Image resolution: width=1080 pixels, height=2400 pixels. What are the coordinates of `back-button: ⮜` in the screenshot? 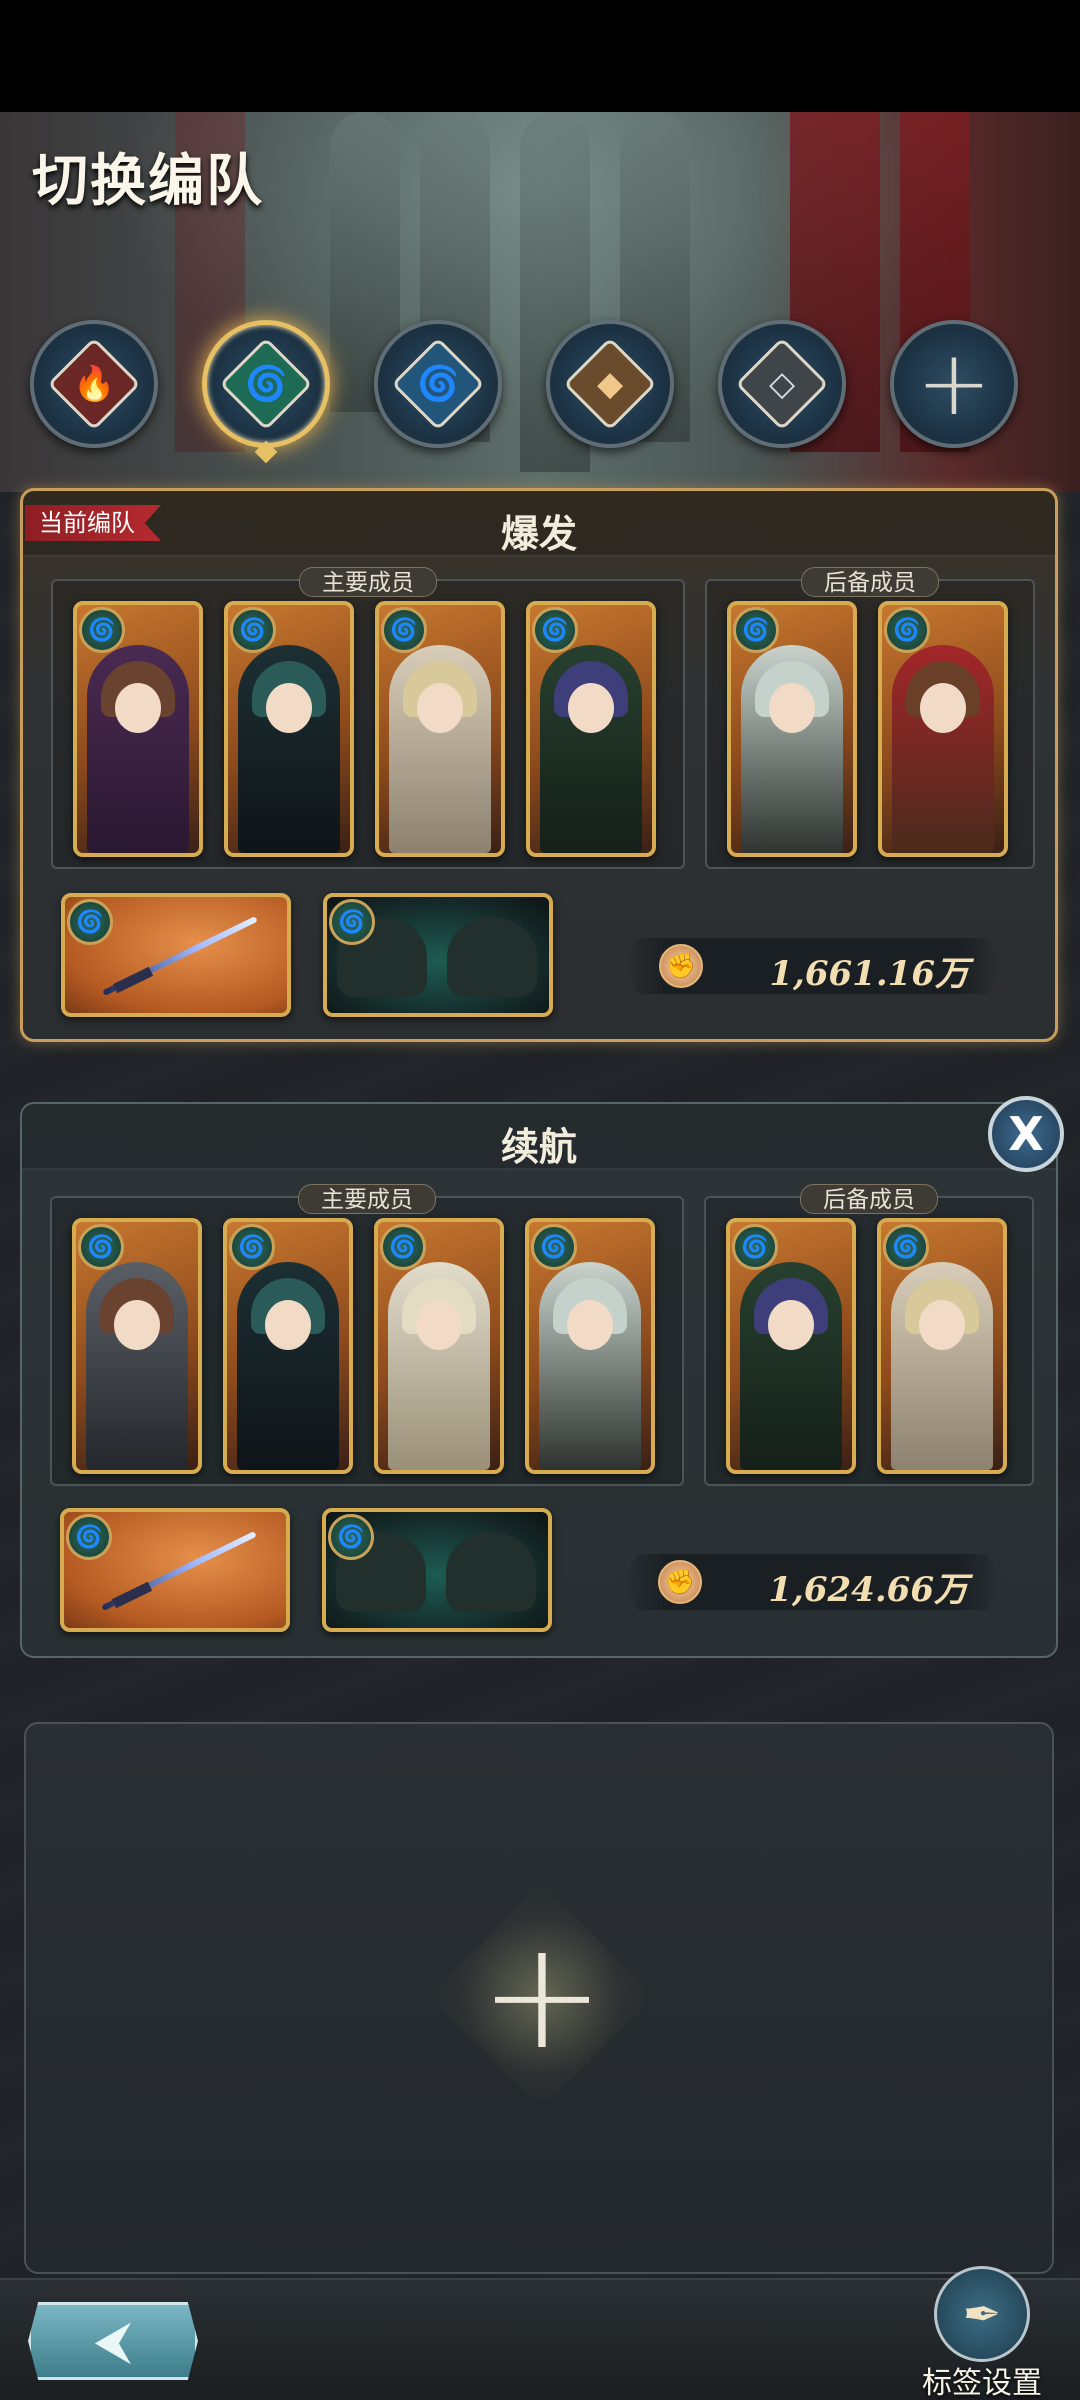 It's located at (113, 2341).